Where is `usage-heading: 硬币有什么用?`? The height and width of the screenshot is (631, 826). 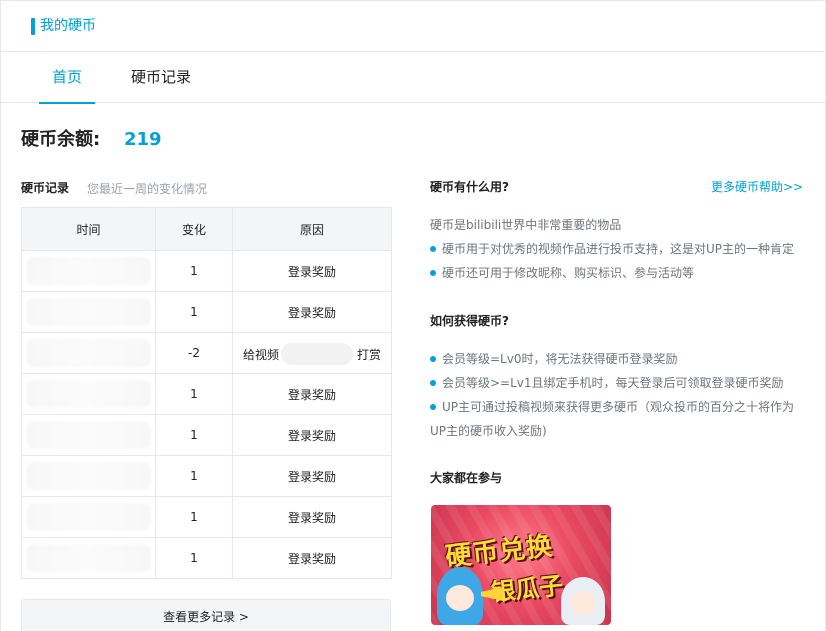
usage-heading: 硬币有什么用? is located at coordinates (469, 187).